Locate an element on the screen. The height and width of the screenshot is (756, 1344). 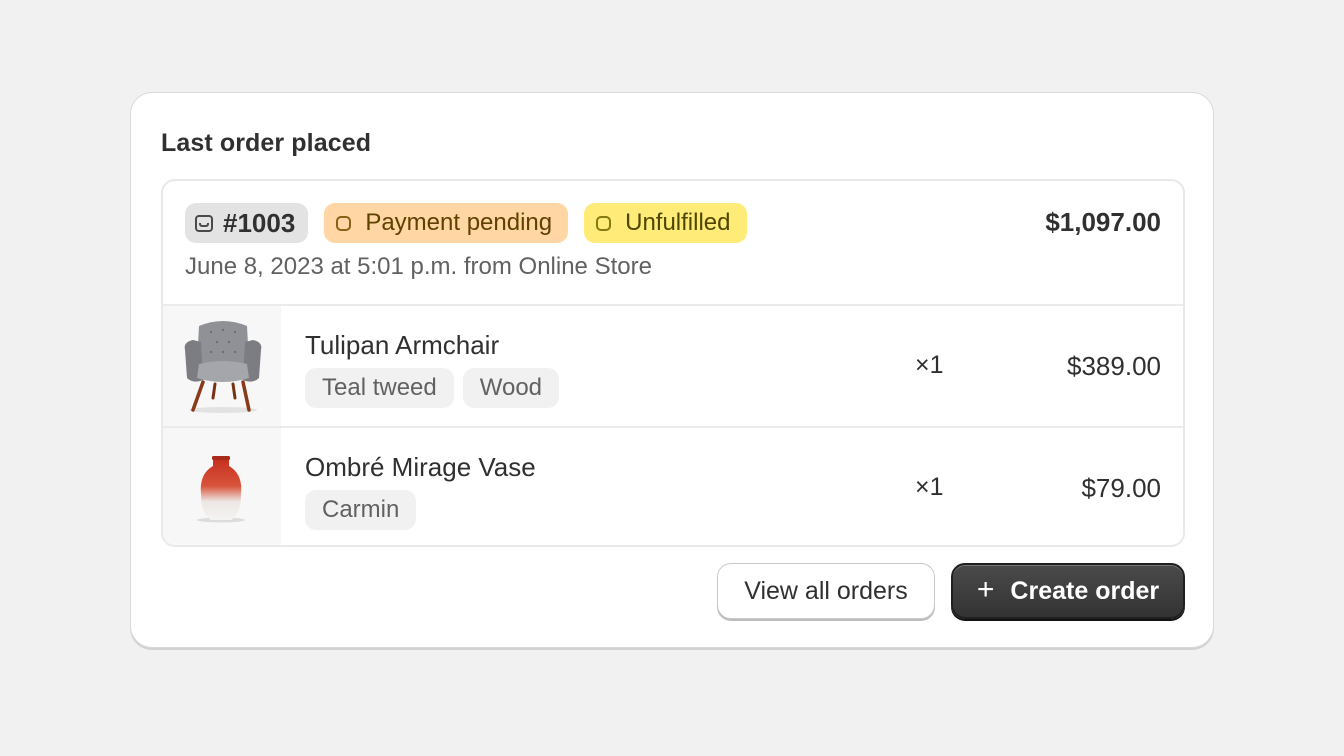
item-name: Tulipan Armchair is located at coordinates (402, 345).